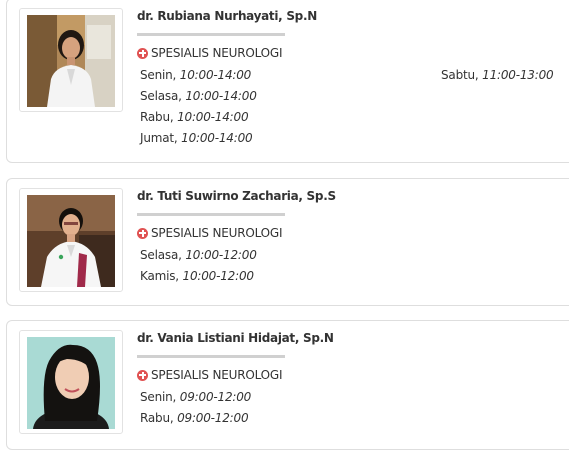 This screenshot has height=450, width=569. What do you see at coordinates (227, 16) in the screenshot?
I see `doctor-name: dr. Rubiana Nurhayati, Sp.N` at bounding box center [227, 16].